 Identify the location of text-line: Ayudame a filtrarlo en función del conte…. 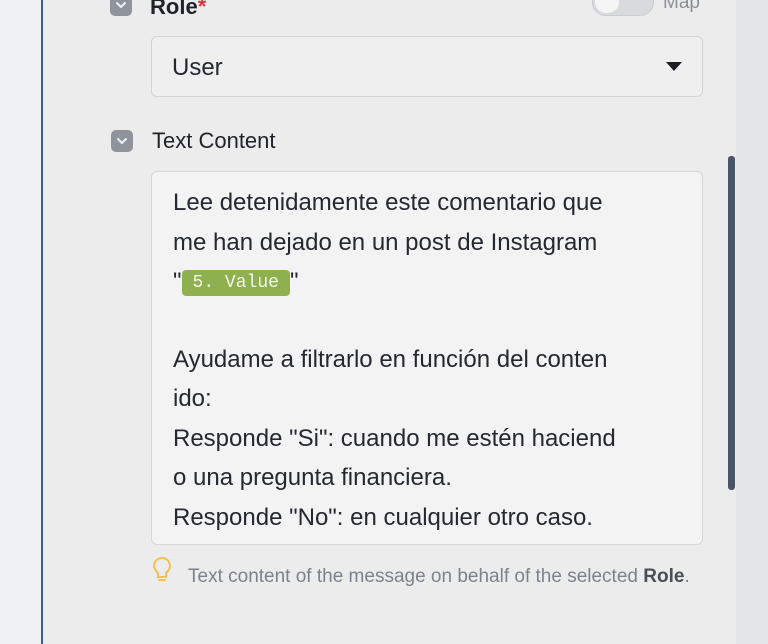
(390, 359).